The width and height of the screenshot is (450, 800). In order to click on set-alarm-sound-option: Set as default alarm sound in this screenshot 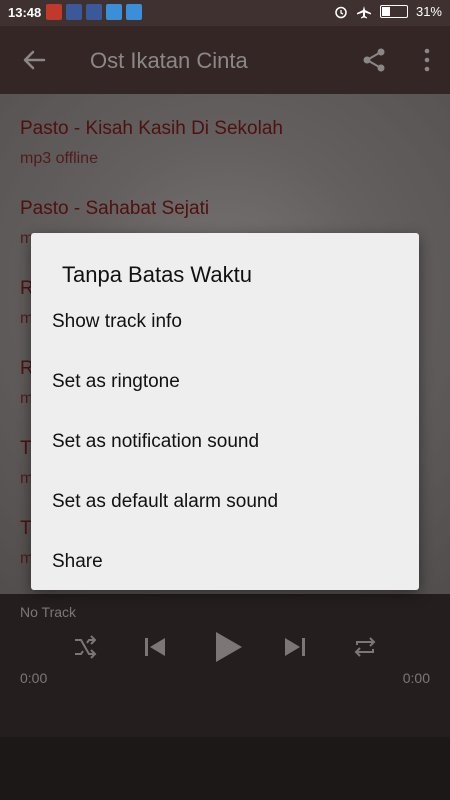, I will do `click(165, 502)`.